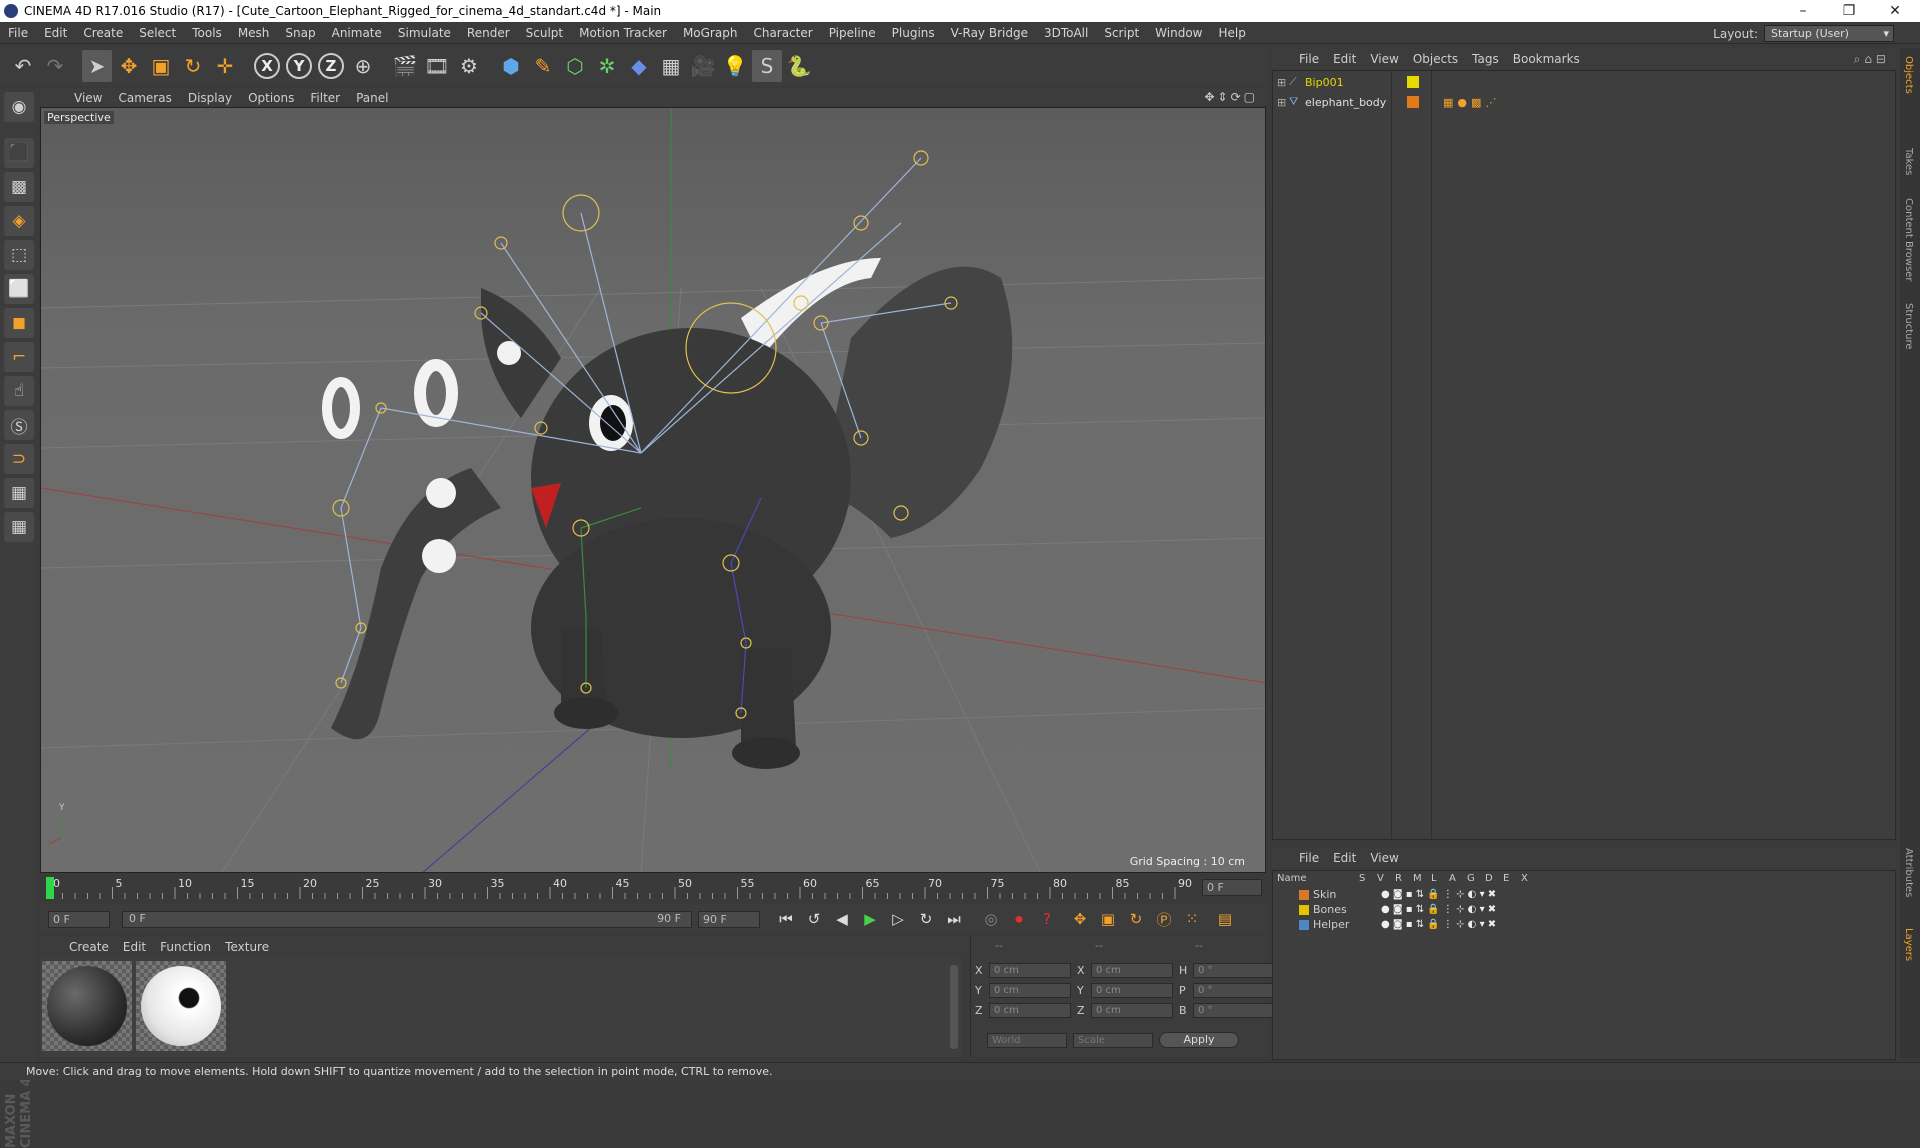 The image size is (1920, 1148). I want to click on points-mode-icon: ⬚, so click(19, 255).